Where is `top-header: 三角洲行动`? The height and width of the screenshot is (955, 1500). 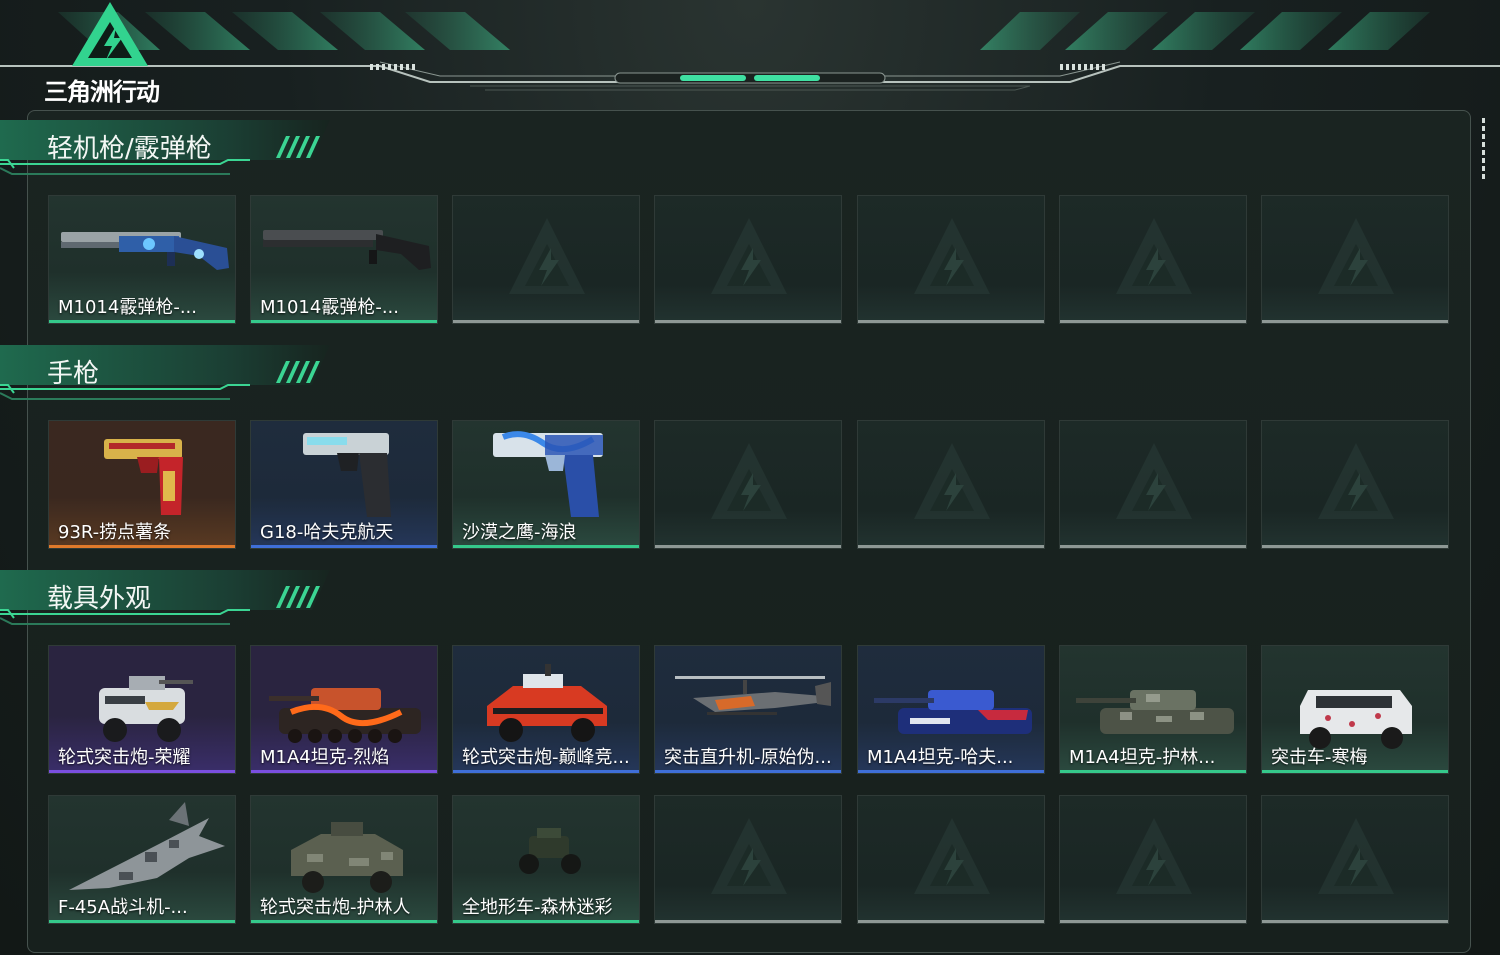
top-header: 三角洲行动 is located at coordinates (750, 55).